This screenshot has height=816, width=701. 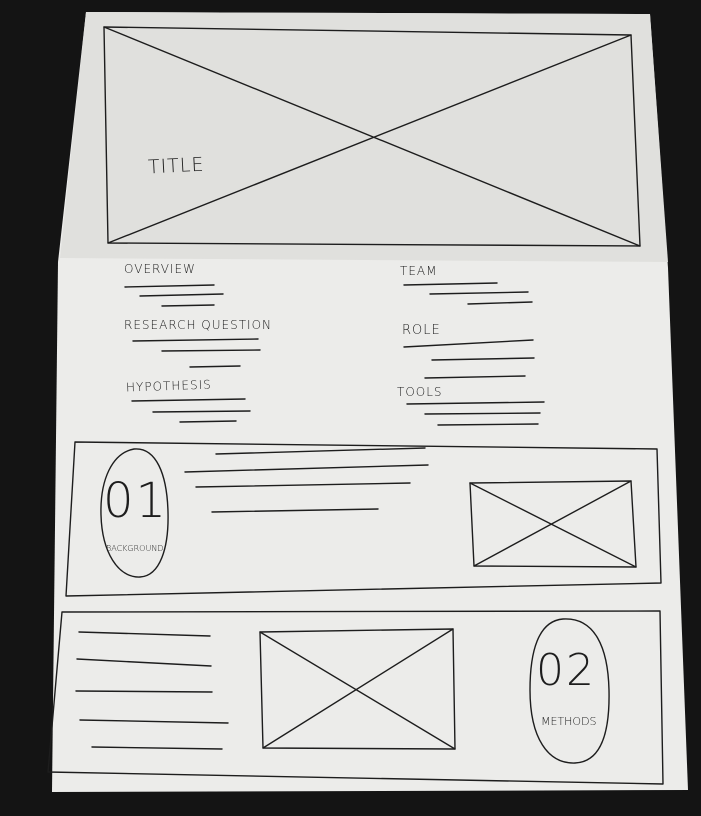 What do you see at coordinates (419, 271) in the screenshot?
I see `label-team: TEAM` at bounding box center [419, 271].